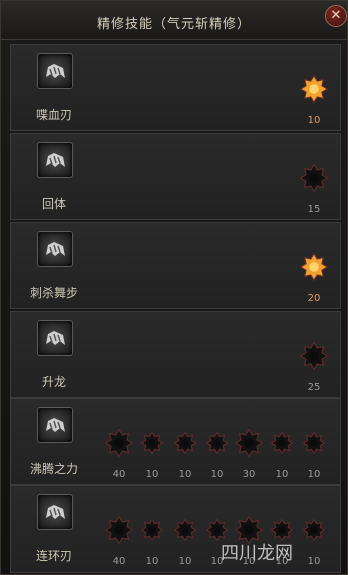 Image resolution: width=348 pixels, height=575 pixels. What do you see at coordinates (53, 556) in the screenshot?
I see `skill-name: 连环刃` at bounding box center [53, 556].